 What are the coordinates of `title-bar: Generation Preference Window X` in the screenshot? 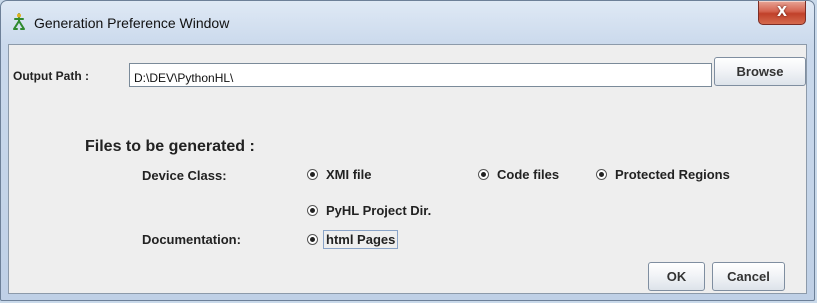 It's located at (407, 22).